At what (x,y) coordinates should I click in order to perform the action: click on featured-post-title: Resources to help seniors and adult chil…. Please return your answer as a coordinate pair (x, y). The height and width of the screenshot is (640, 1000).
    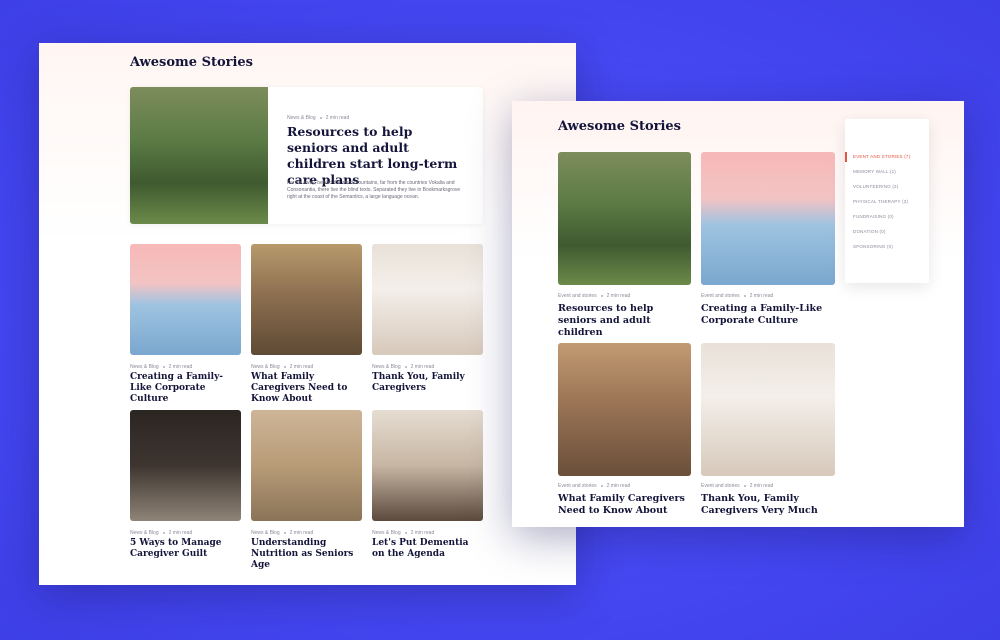
    Looking at the image, I should click on (377, 156).